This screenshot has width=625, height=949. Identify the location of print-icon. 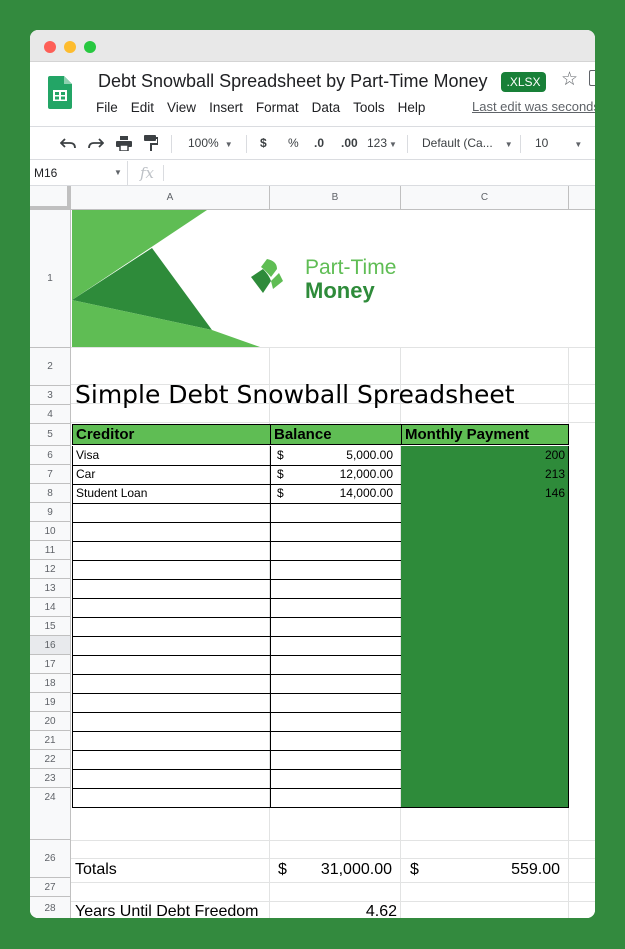
(124, 143).